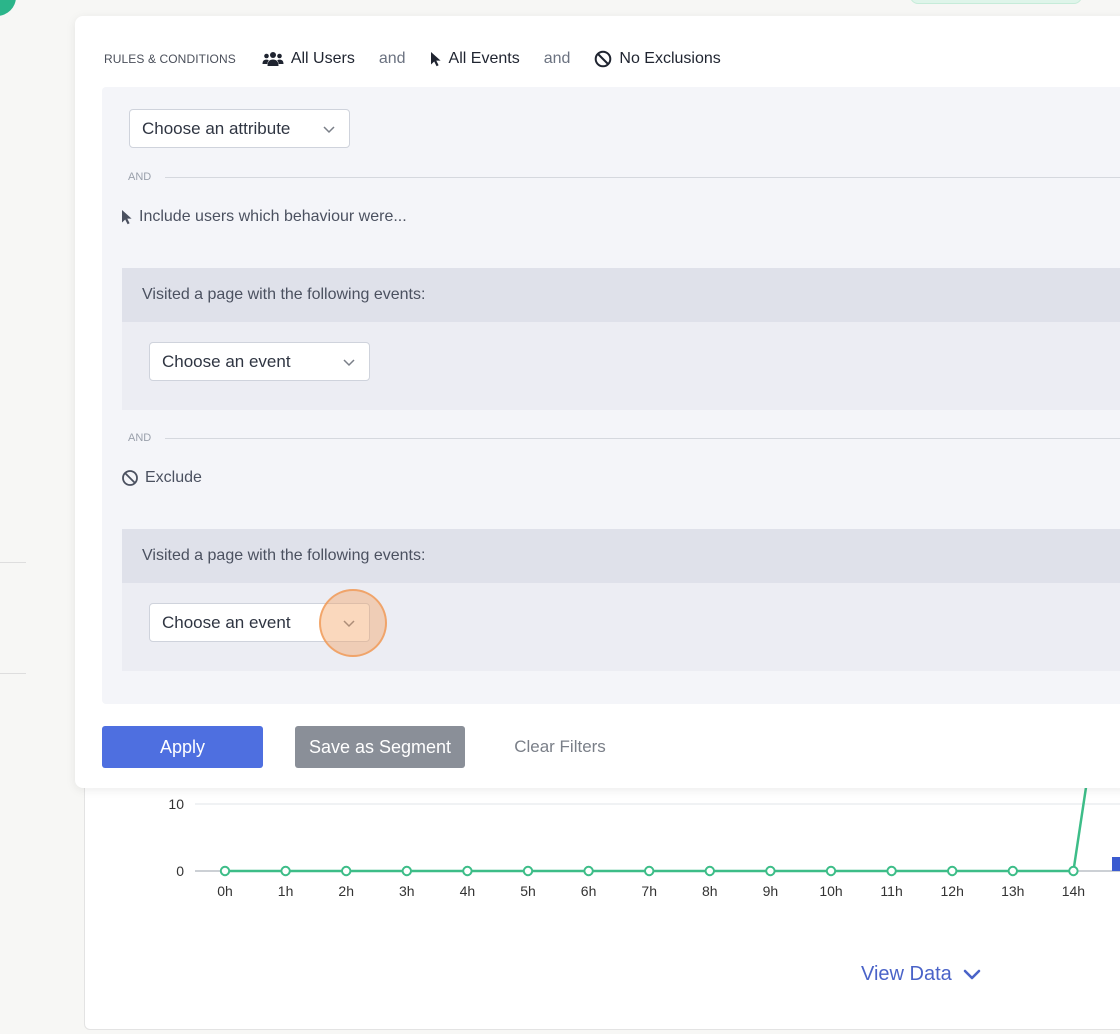 This screenshot has height=1034, width=1120. Describe the element at coordinates (670, 58) in the screenshot. I see `exclusions-chip-label: No Exclusions` at that location.